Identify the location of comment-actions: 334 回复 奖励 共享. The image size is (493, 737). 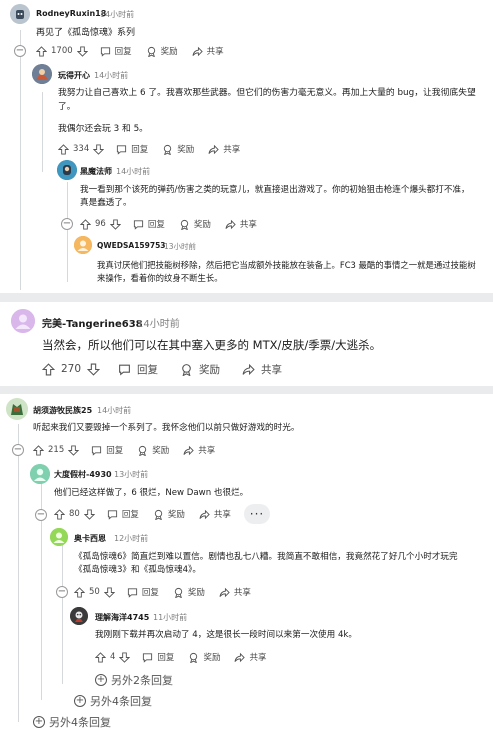
(149, 149).